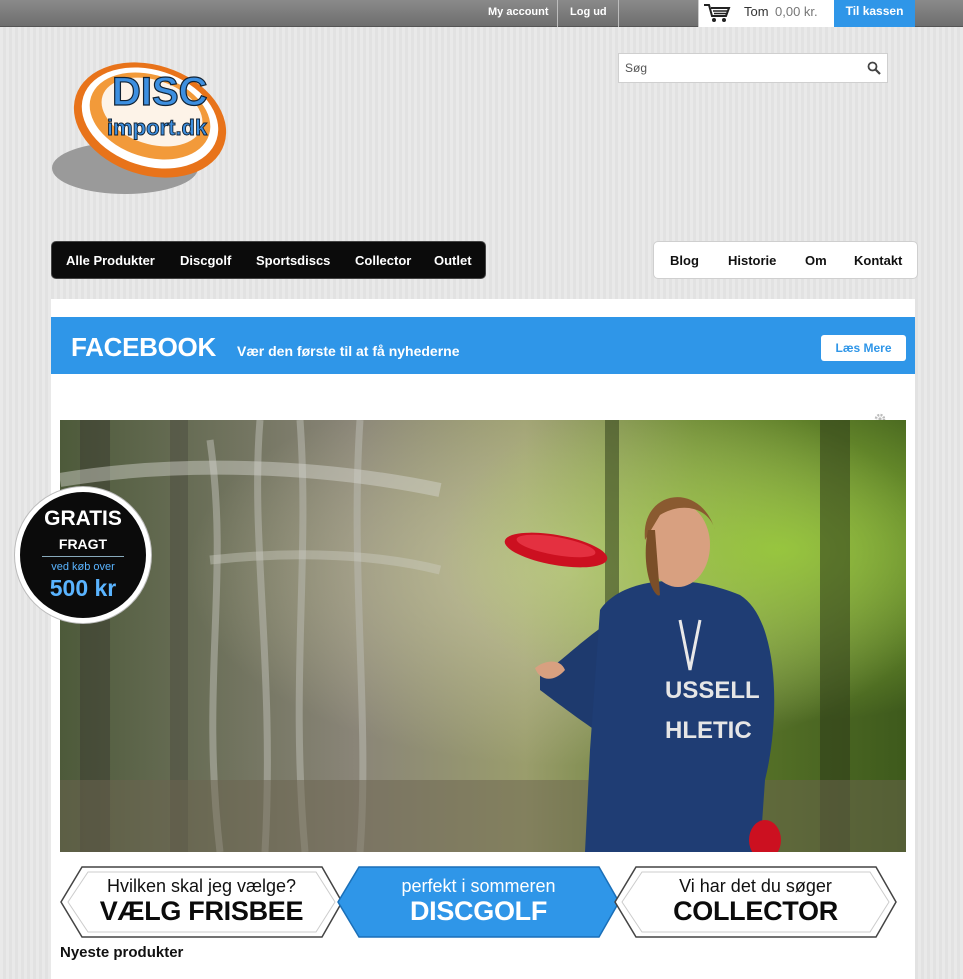 This screenshot has height=979, width=963. Describe the element at coordinates (83, 544) in the screenshot. I see `badge-line-fragt: FRAGT` at that location.